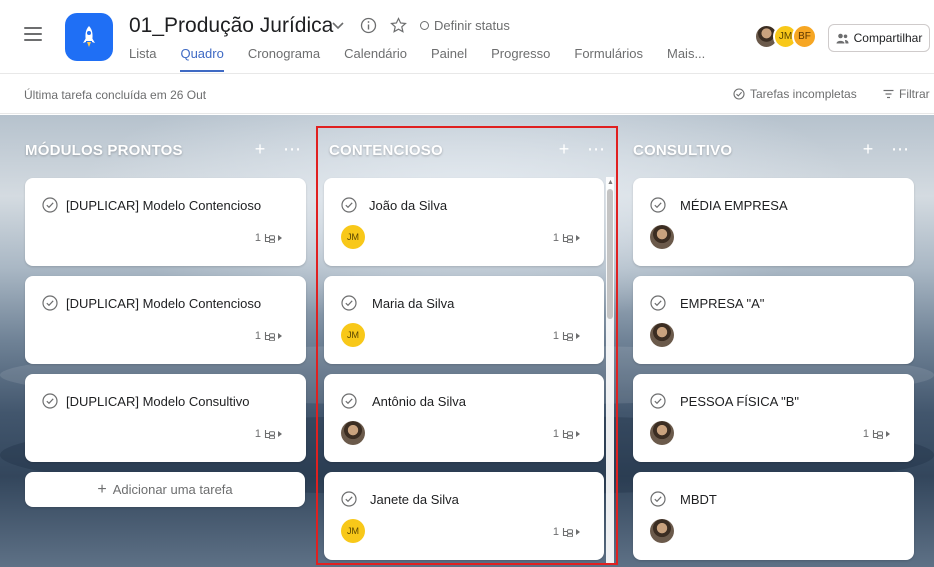 The image size is (934, 567). Describe the element at coordinates (202, 59) in the screenshot. I see `tab-quadro: Quadro` at that location.